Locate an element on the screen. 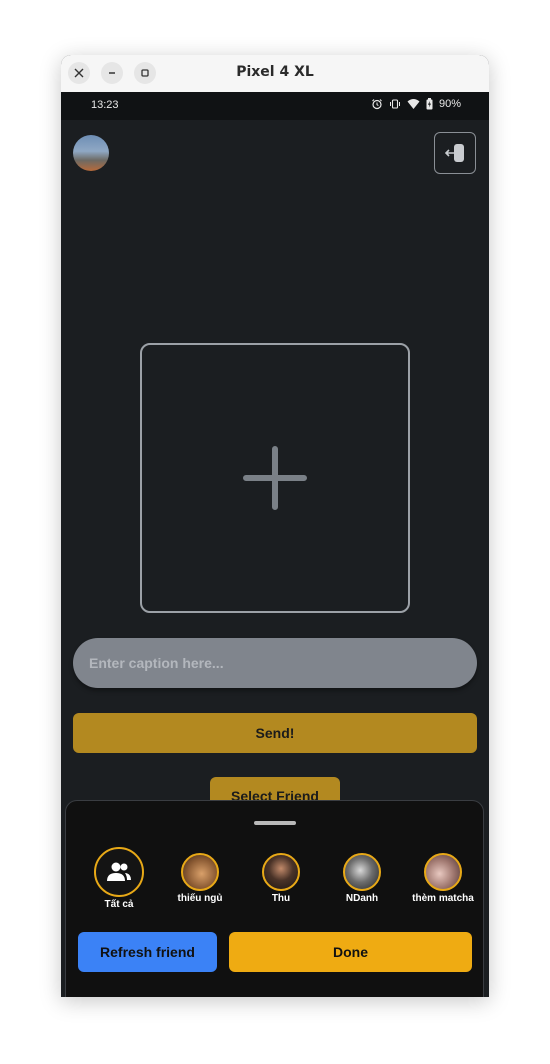  friend-name: NDanh is located at coordinates (362, 898).